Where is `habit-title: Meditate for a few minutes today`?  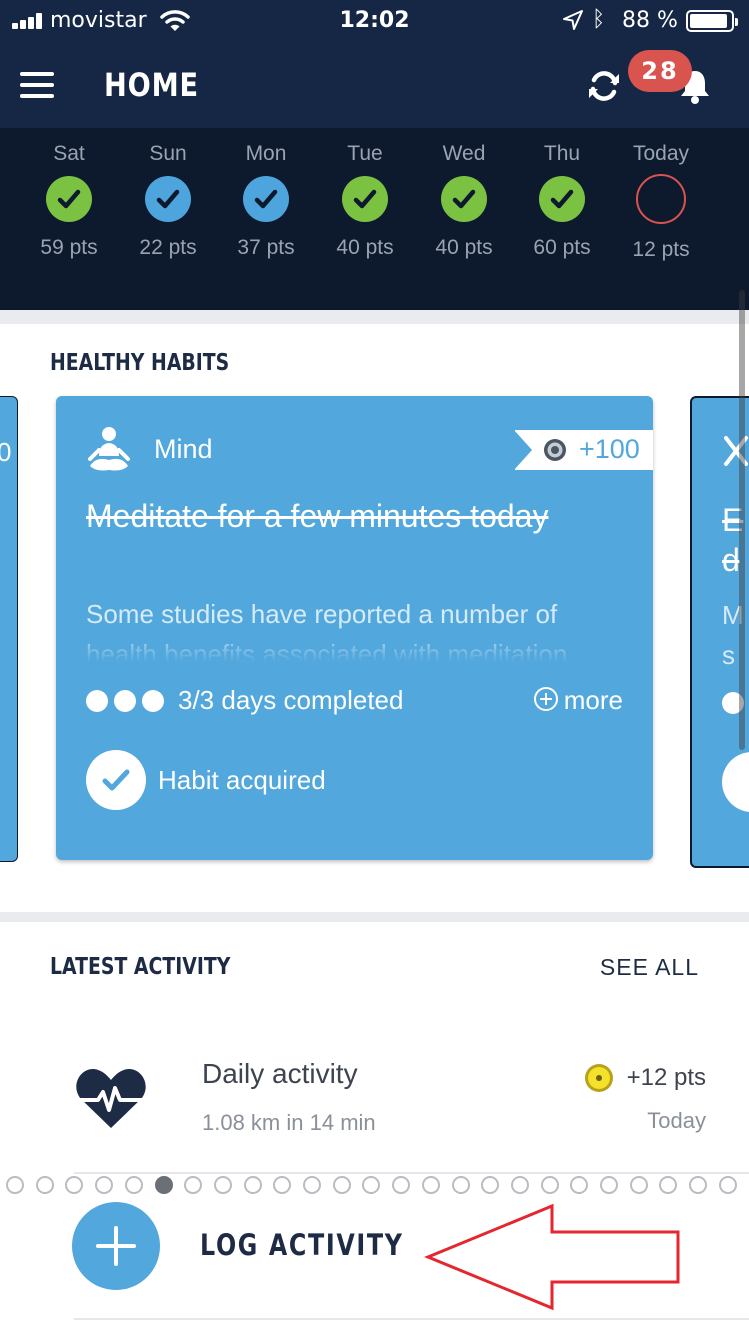
habit-title: Meditate for a few minutes today is located at coordinates (317, 516).